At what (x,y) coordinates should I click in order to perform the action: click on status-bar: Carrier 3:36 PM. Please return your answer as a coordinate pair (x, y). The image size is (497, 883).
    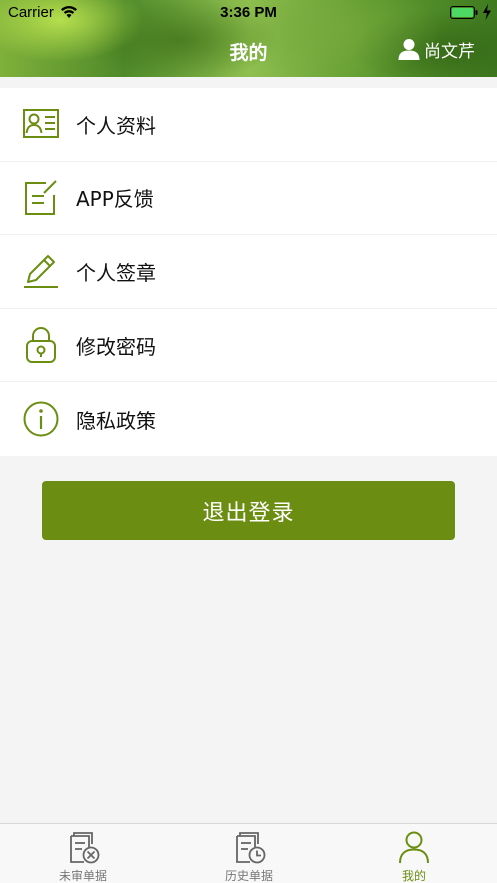
    Looking at the image, I should click on (248, 13).